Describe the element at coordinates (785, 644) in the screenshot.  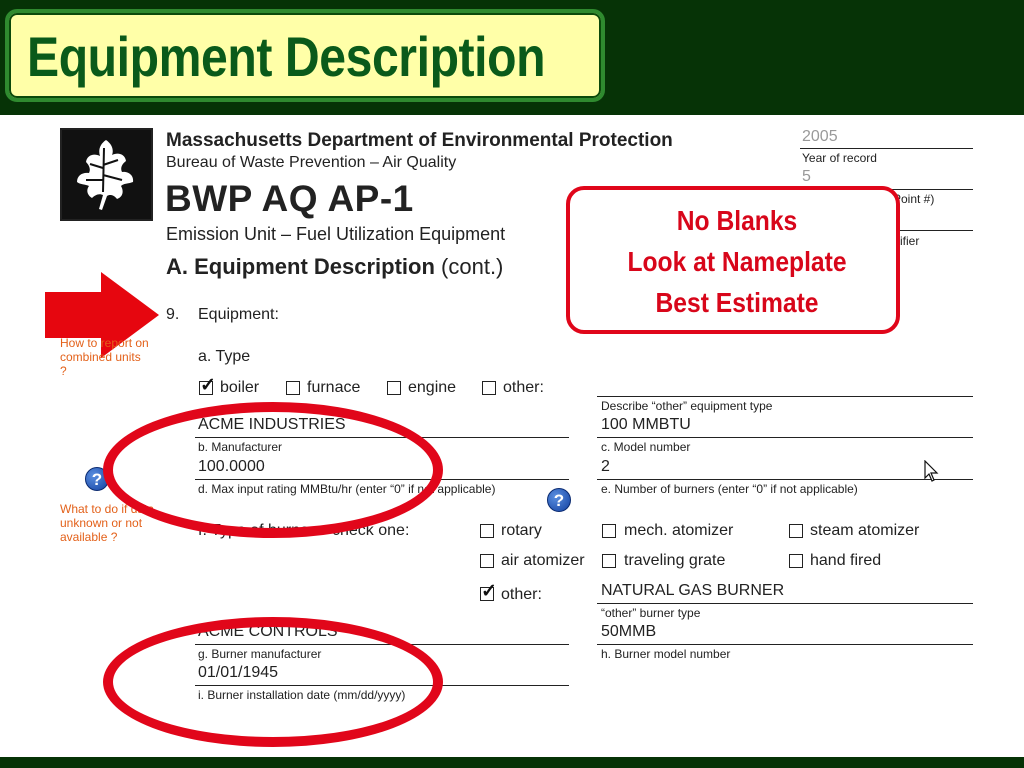
I see `burner-model-rule` at that location.